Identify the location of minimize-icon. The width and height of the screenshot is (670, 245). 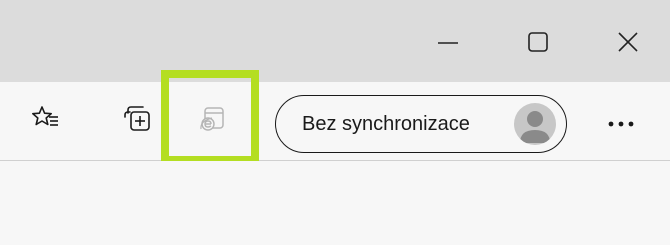
(448, 43).